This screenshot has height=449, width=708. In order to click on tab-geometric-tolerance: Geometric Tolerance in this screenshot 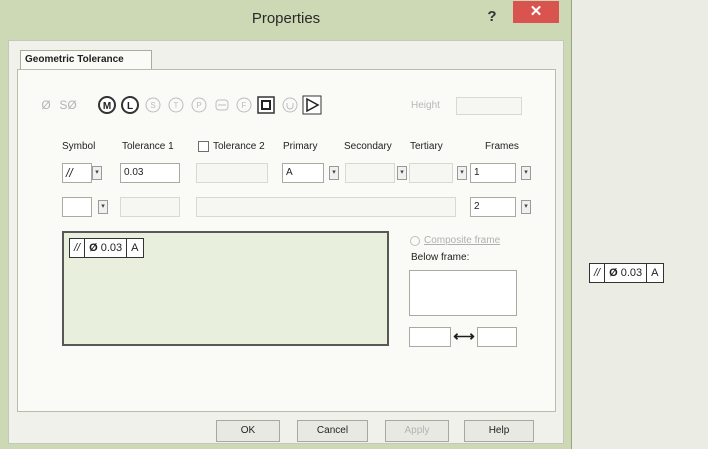, I will do `click(86, 60)`.